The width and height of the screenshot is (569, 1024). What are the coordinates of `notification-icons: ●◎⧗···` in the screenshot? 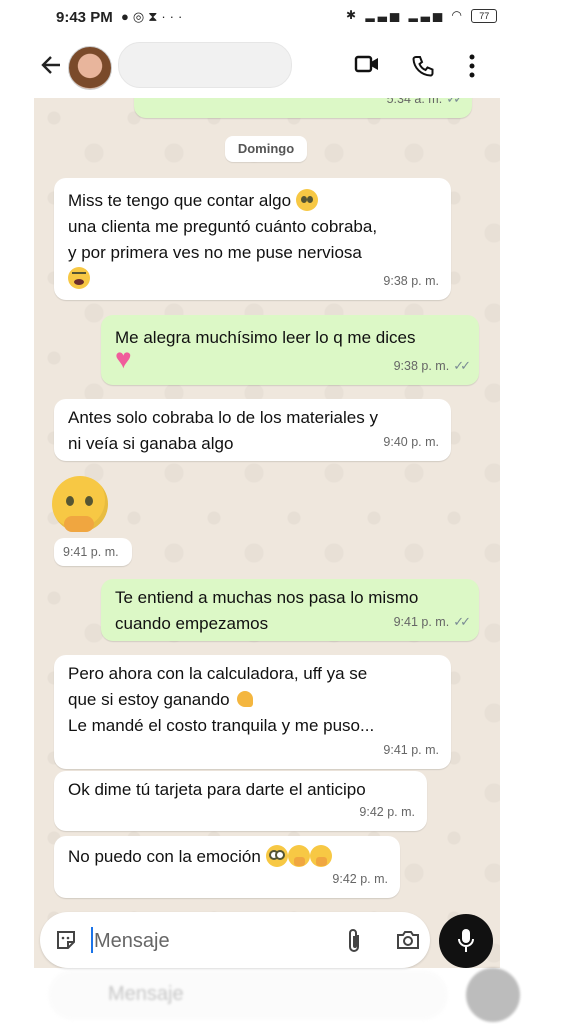 It's located at (153, 17).